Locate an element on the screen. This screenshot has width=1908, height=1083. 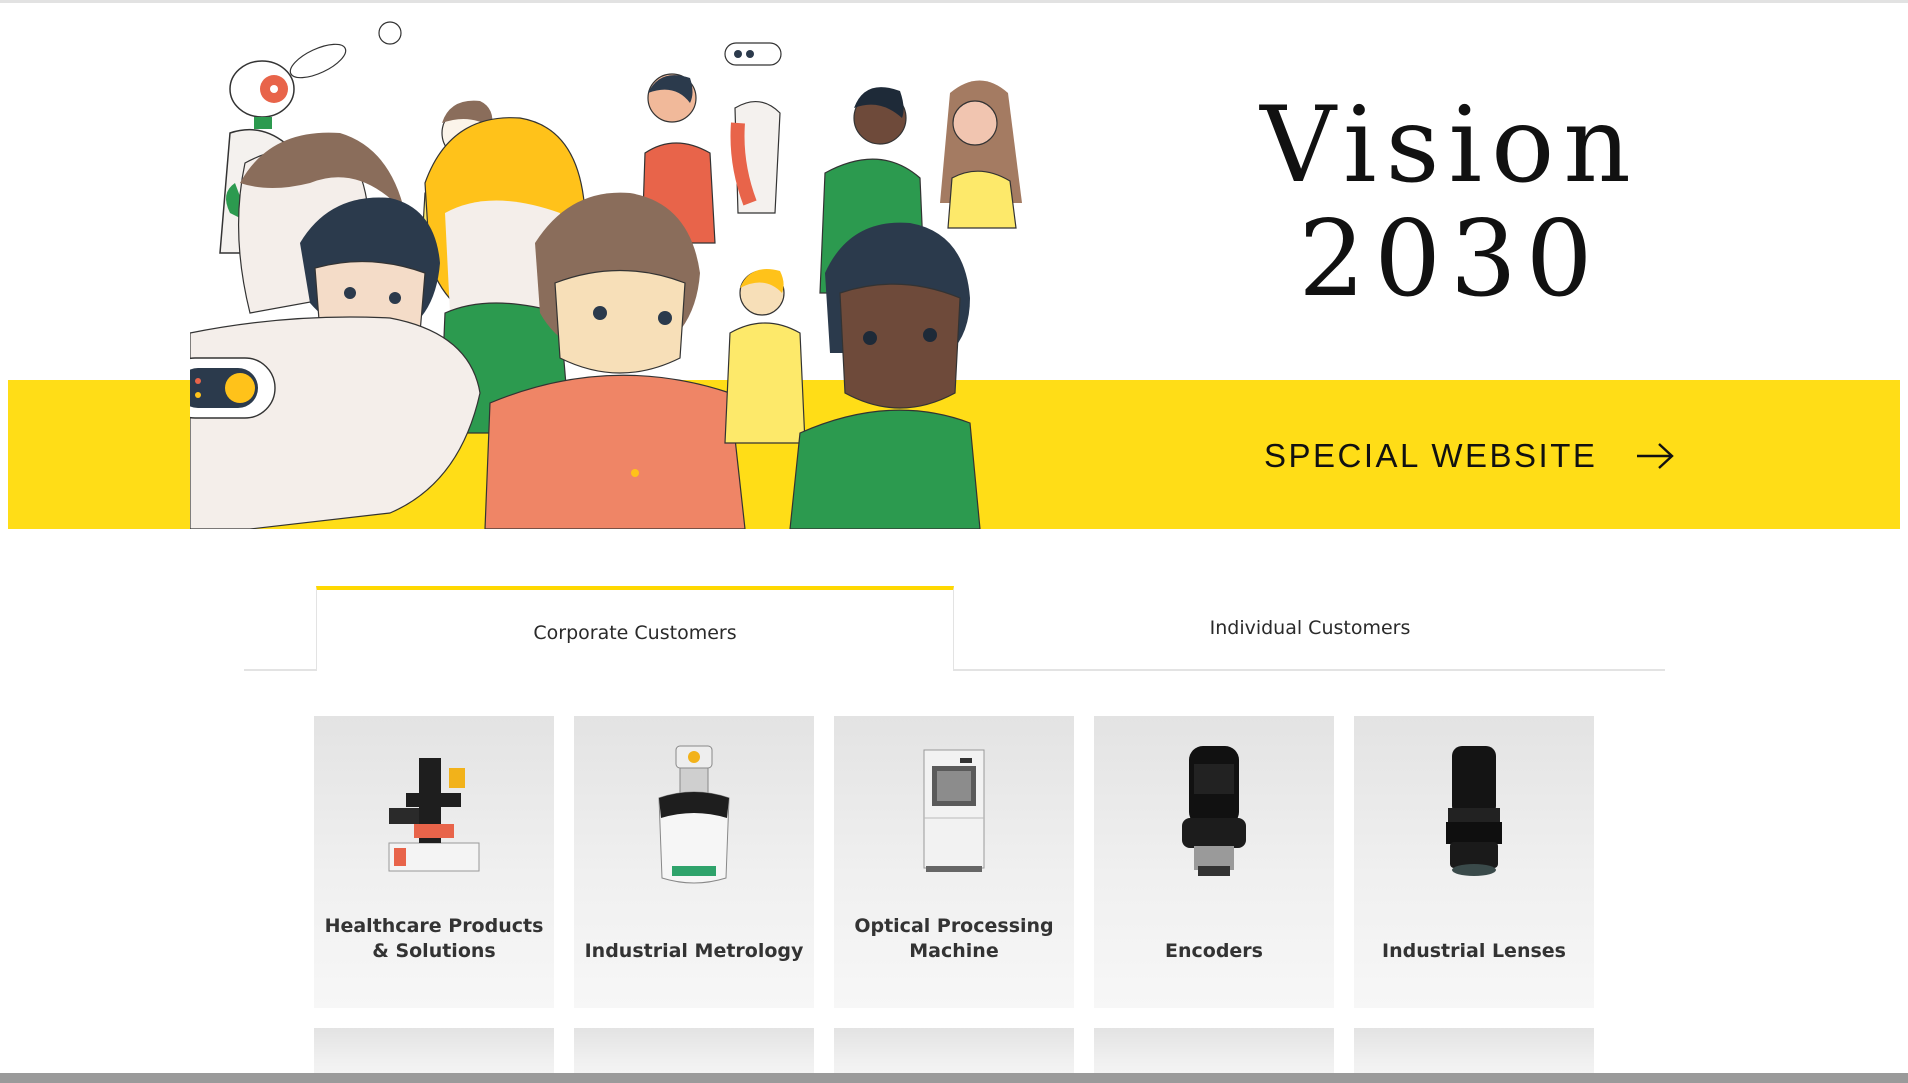
product-label: Healthcare Products & Solutions is located at coordinates (434, 938).